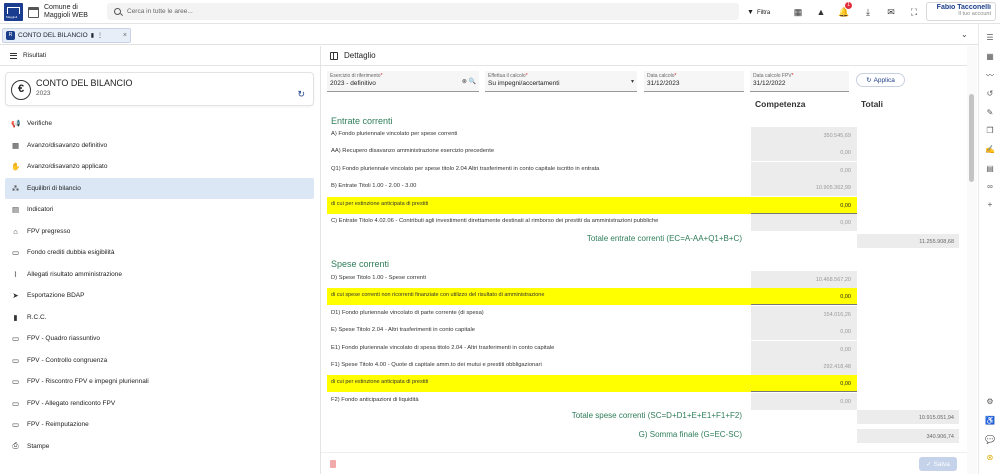 Image resolution: width=1000 pixels, height=474 pixels. What do you see at coordinates (320, 260) in the screenshot?
I see `panel-divider` at bounding box center [320, 260].